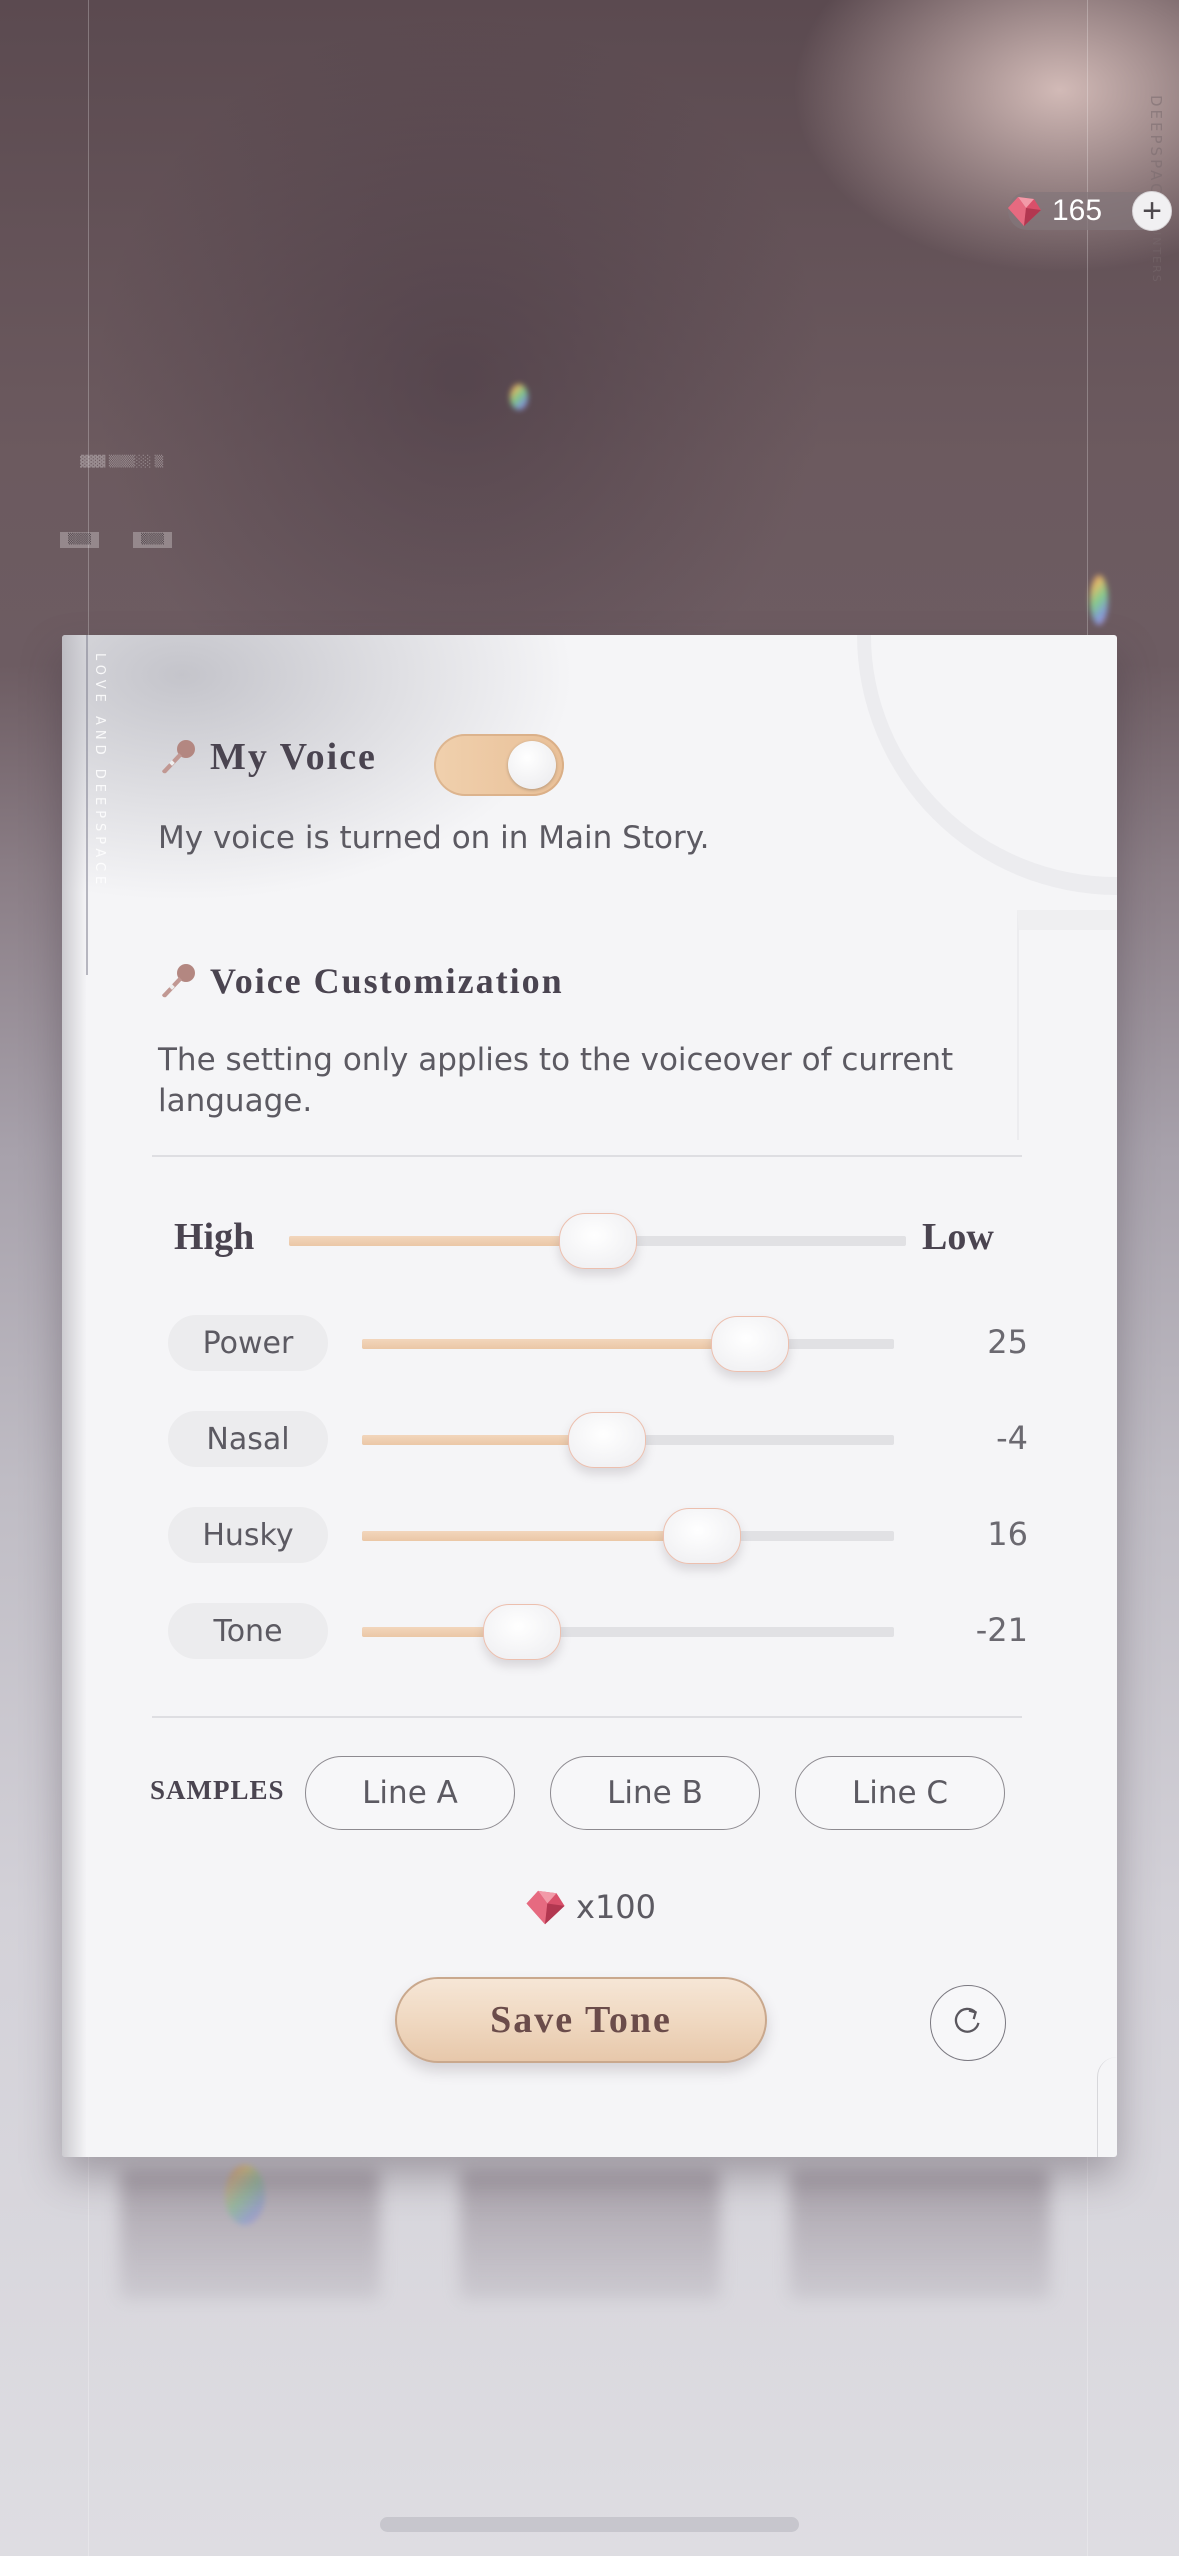 The width and height of the screenshot is (1179, 2556). What do you see at coordinates (217, 1790) in the screenshot?
I see `samples-label: SAMPLES` at bounding box center [217, 1790].